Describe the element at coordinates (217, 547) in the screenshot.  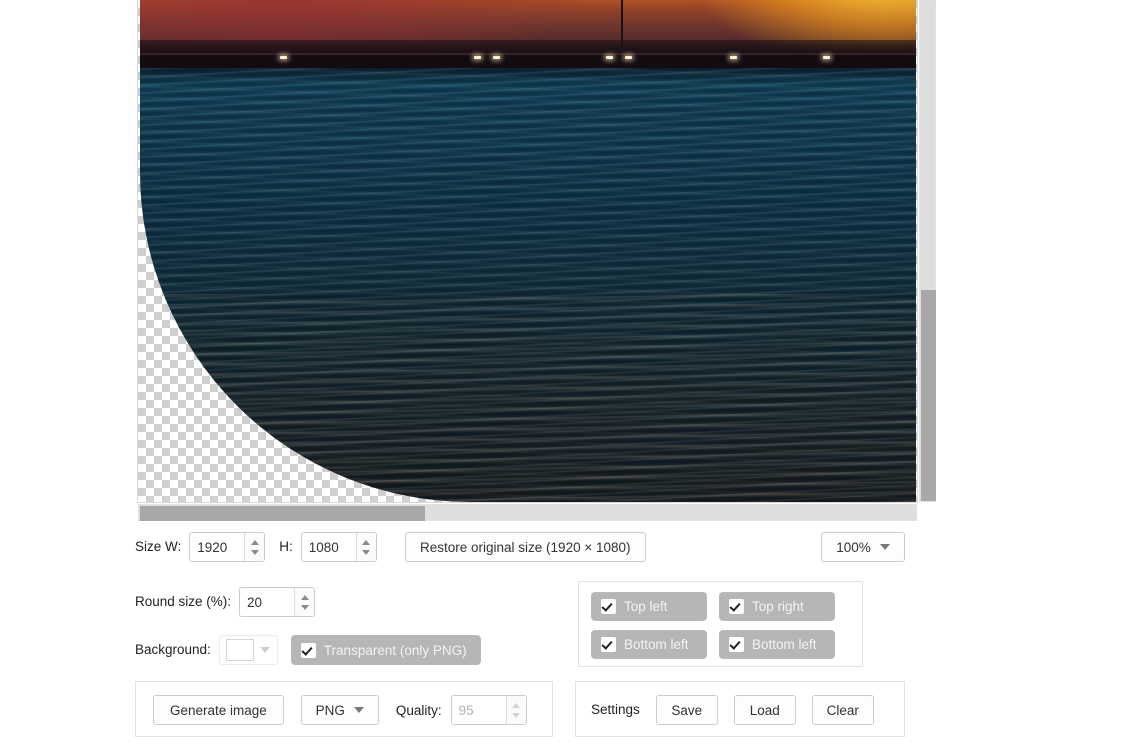
I see `width-input: 1920` at that location.